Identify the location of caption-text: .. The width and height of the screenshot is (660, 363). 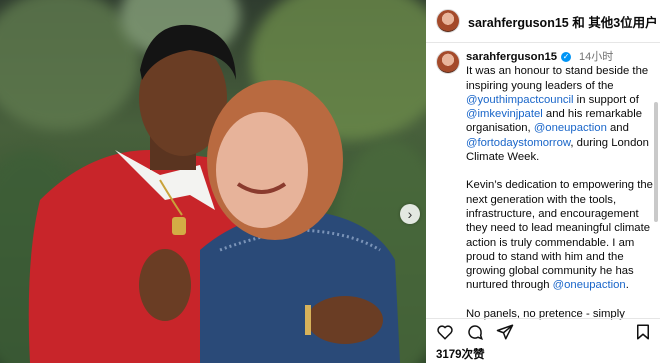
(627, 285).